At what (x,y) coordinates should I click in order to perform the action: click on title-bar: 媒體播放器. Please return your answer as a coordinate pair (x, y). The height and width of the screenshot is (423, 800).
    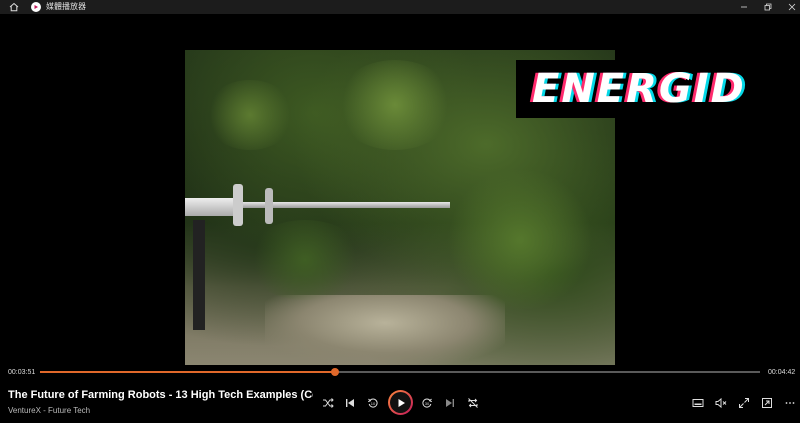
    Looking at the image, I should click on (400, 7).